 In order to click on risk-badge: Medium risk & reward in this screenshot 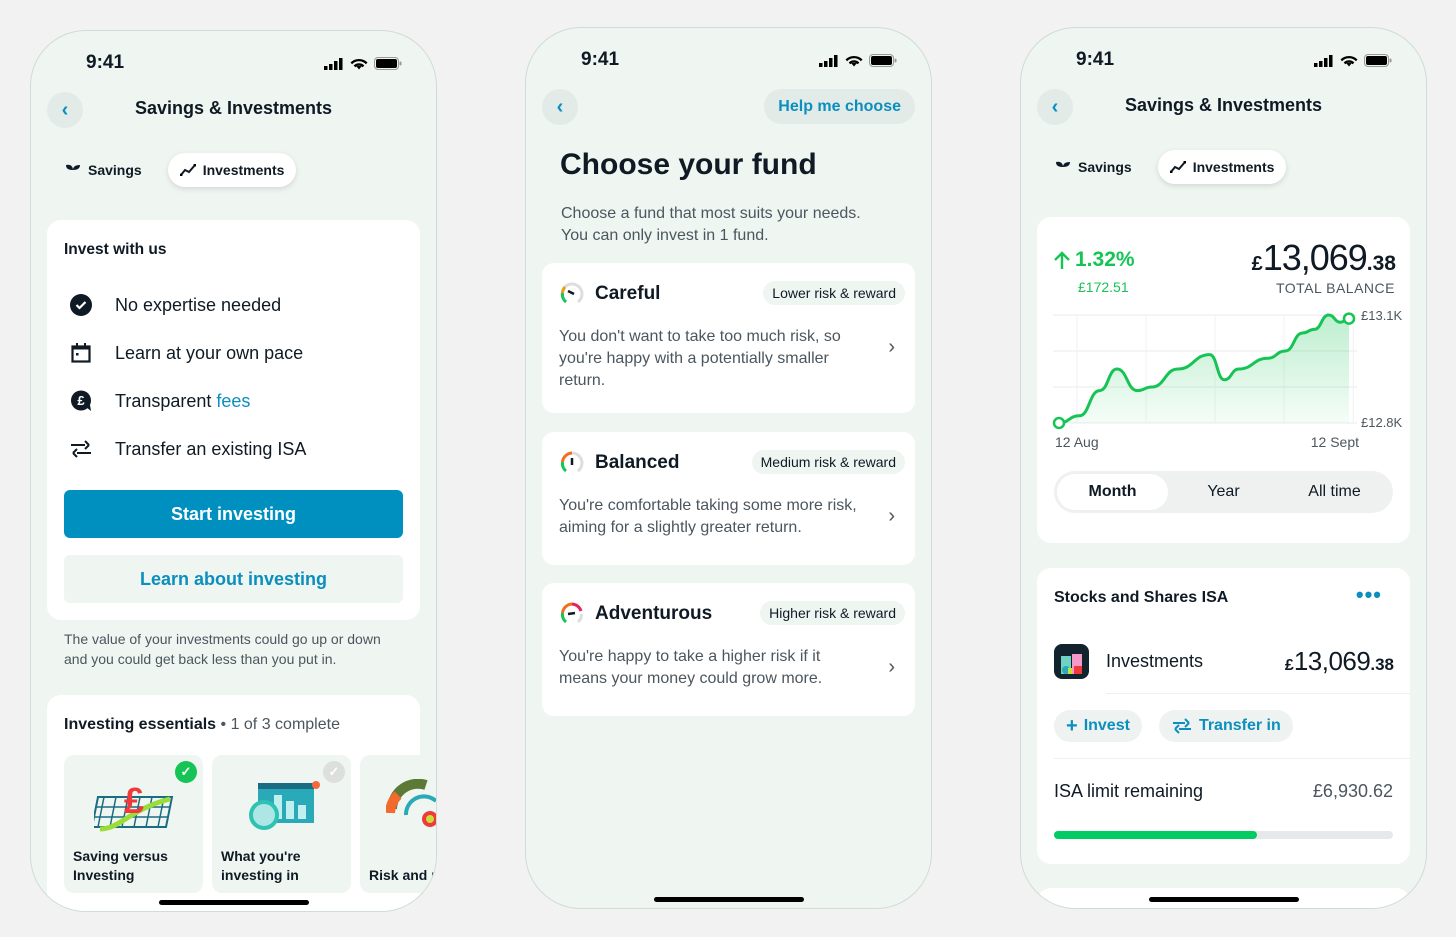, I will do `click(828, 462)`.